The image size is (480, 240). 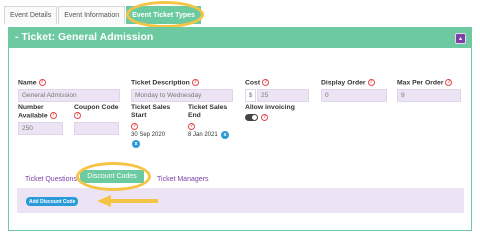 I want to click on display-order-label: Display Order?, so click(x=348, y=83).